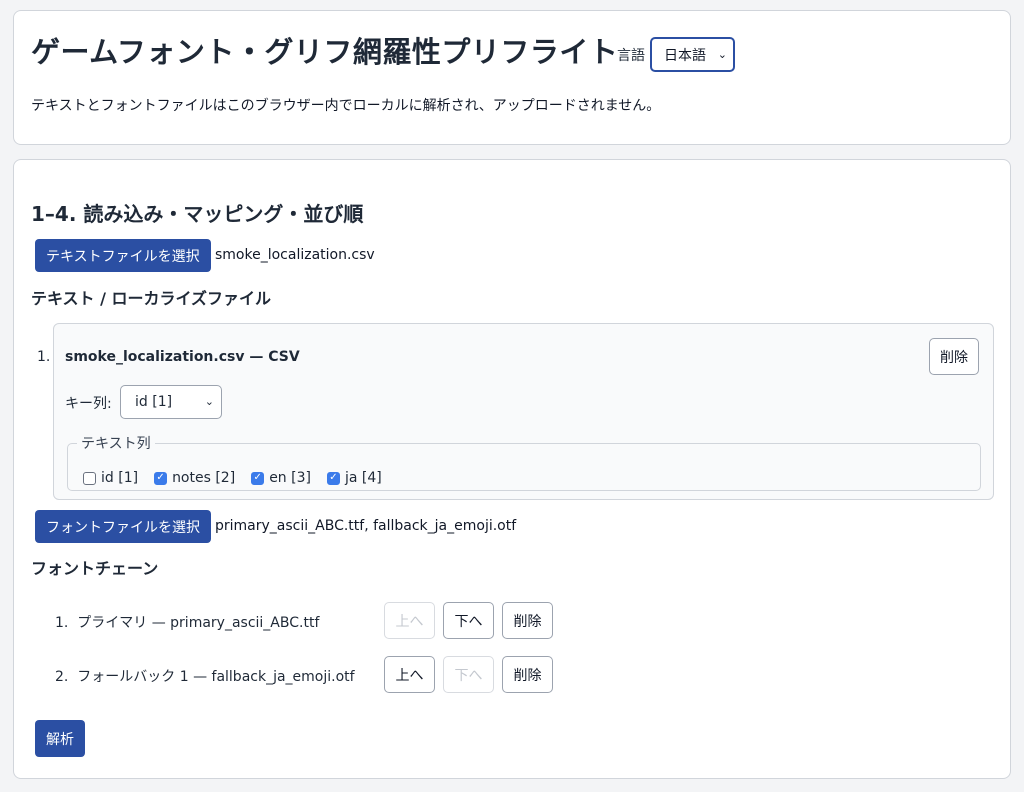 Image resolution: width=1024 pixels, height=792 pixels. I want to click on remove-text-file-button: 削除, so click(954, 356).